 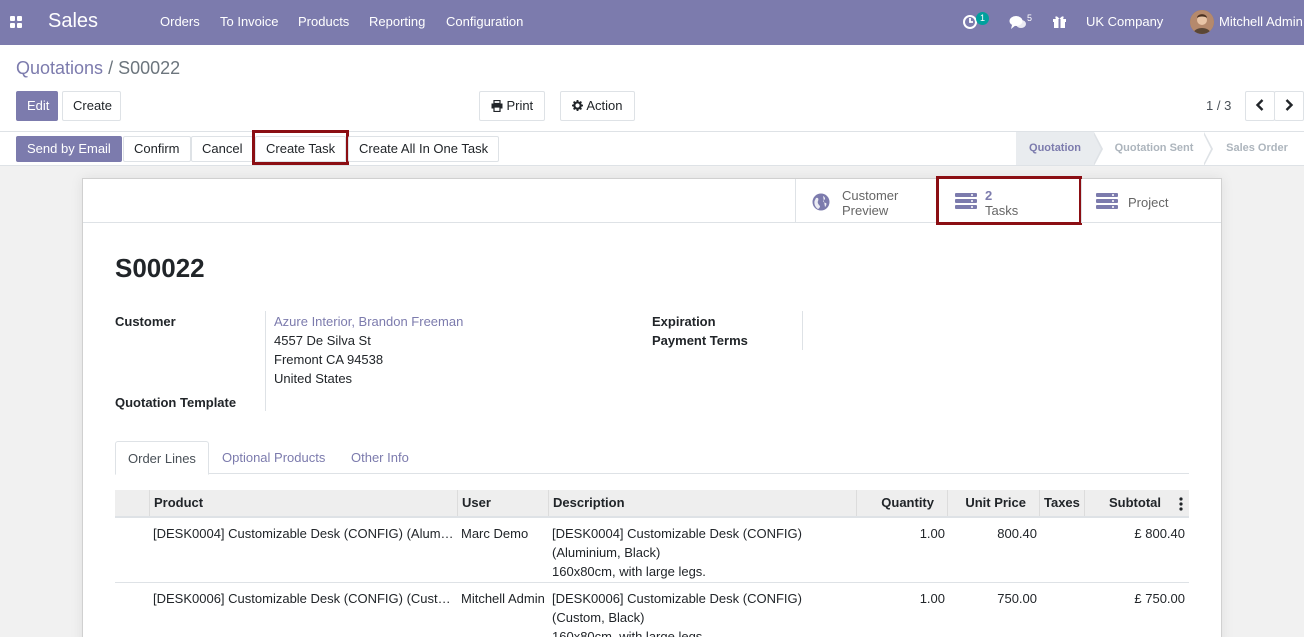 I want to click on column-user: User, so click(x=503, y=503).